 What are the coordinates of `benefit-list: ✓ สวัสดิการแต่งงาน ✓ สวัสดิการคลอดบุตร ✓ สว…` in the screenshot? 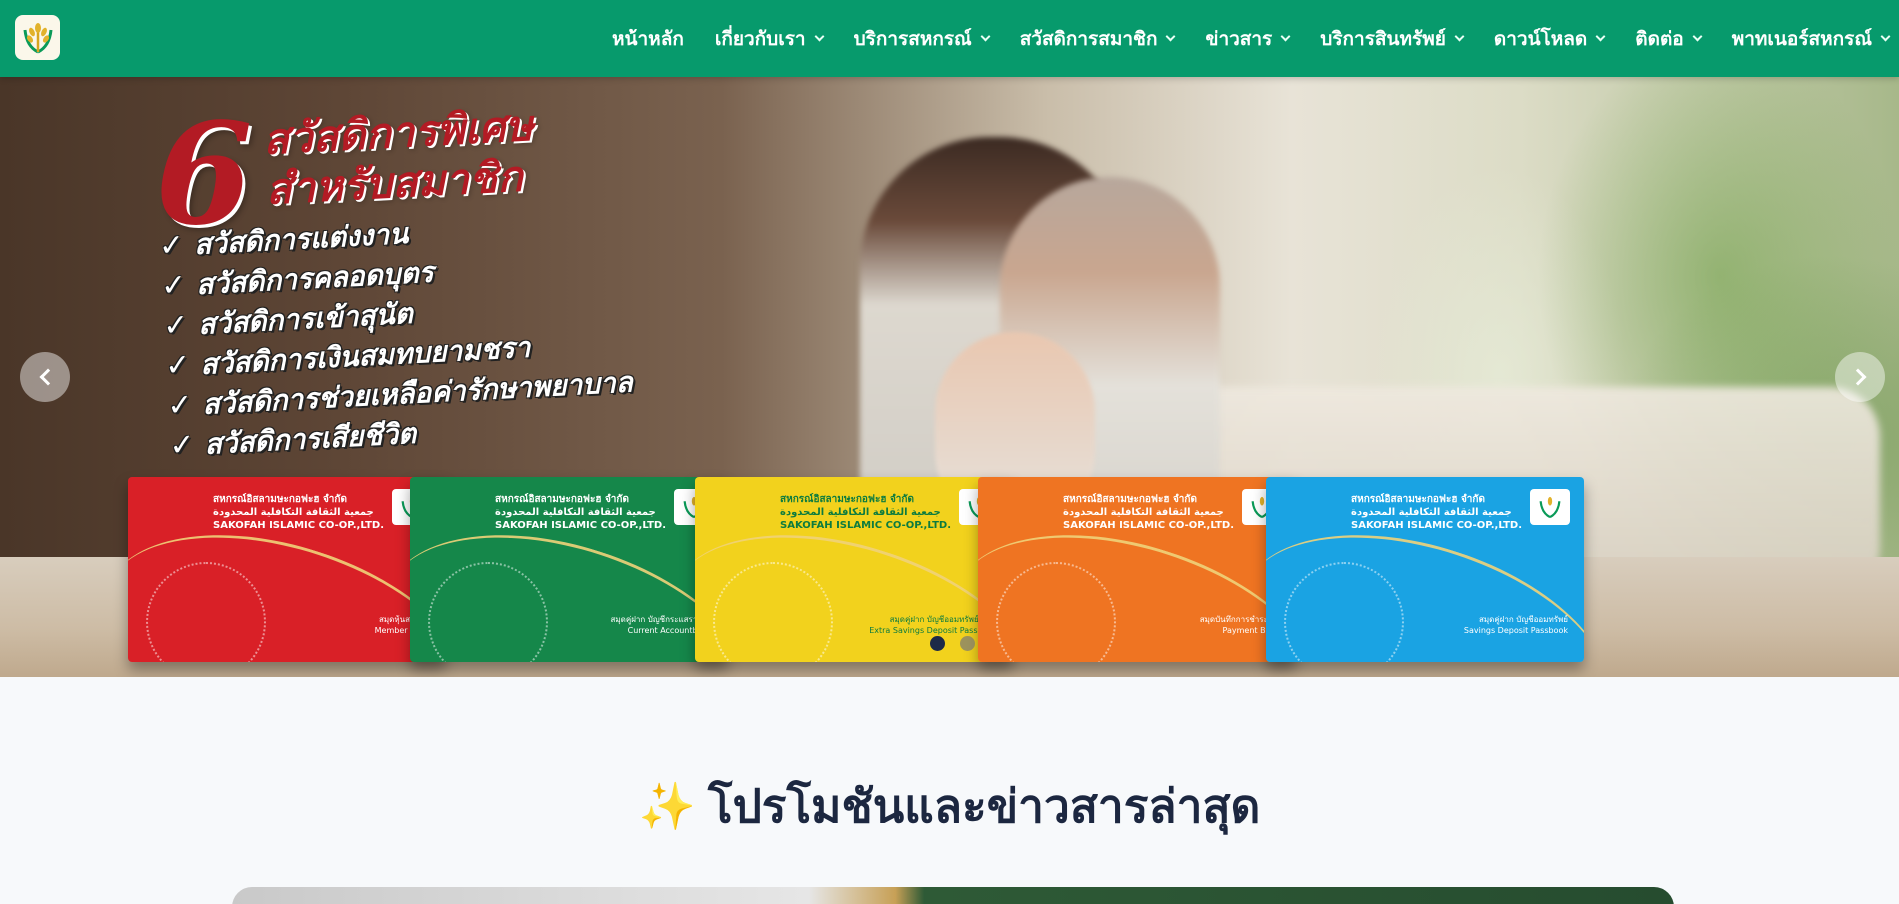 It's located at (397, 335).